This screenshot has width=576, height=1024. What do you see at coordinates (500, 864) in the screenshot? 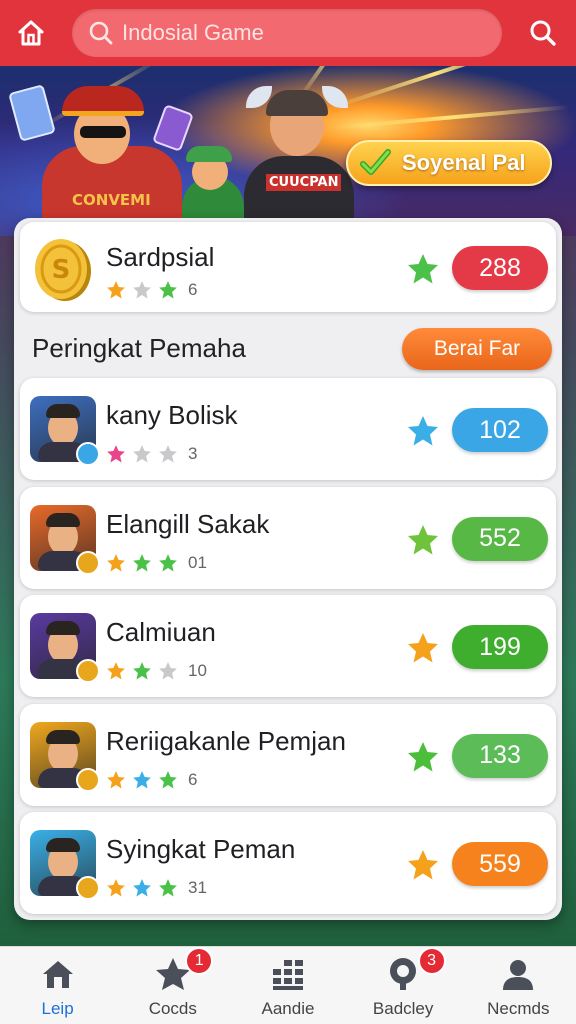
I see `score-pill: 559` at bounding box center [500, 864].